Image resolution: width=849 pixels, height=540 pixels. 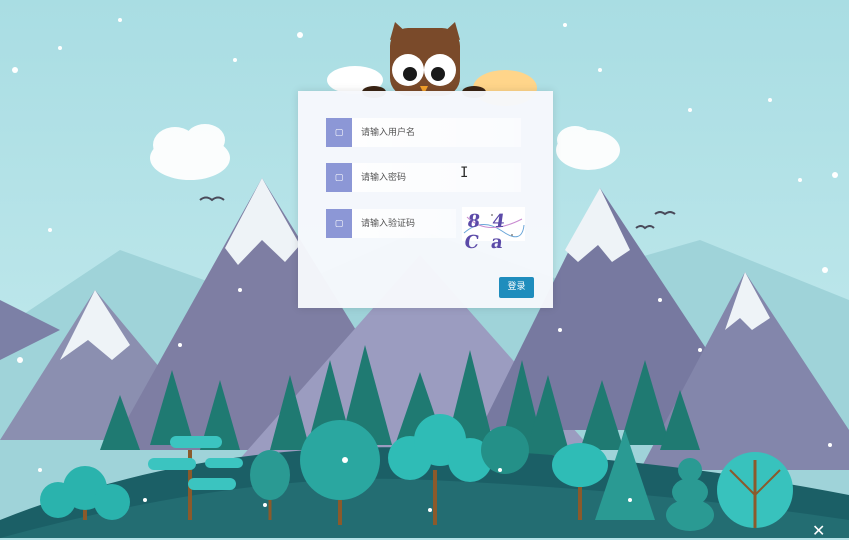 I want to click on login-button: 登录, so click(x=516, y=287).